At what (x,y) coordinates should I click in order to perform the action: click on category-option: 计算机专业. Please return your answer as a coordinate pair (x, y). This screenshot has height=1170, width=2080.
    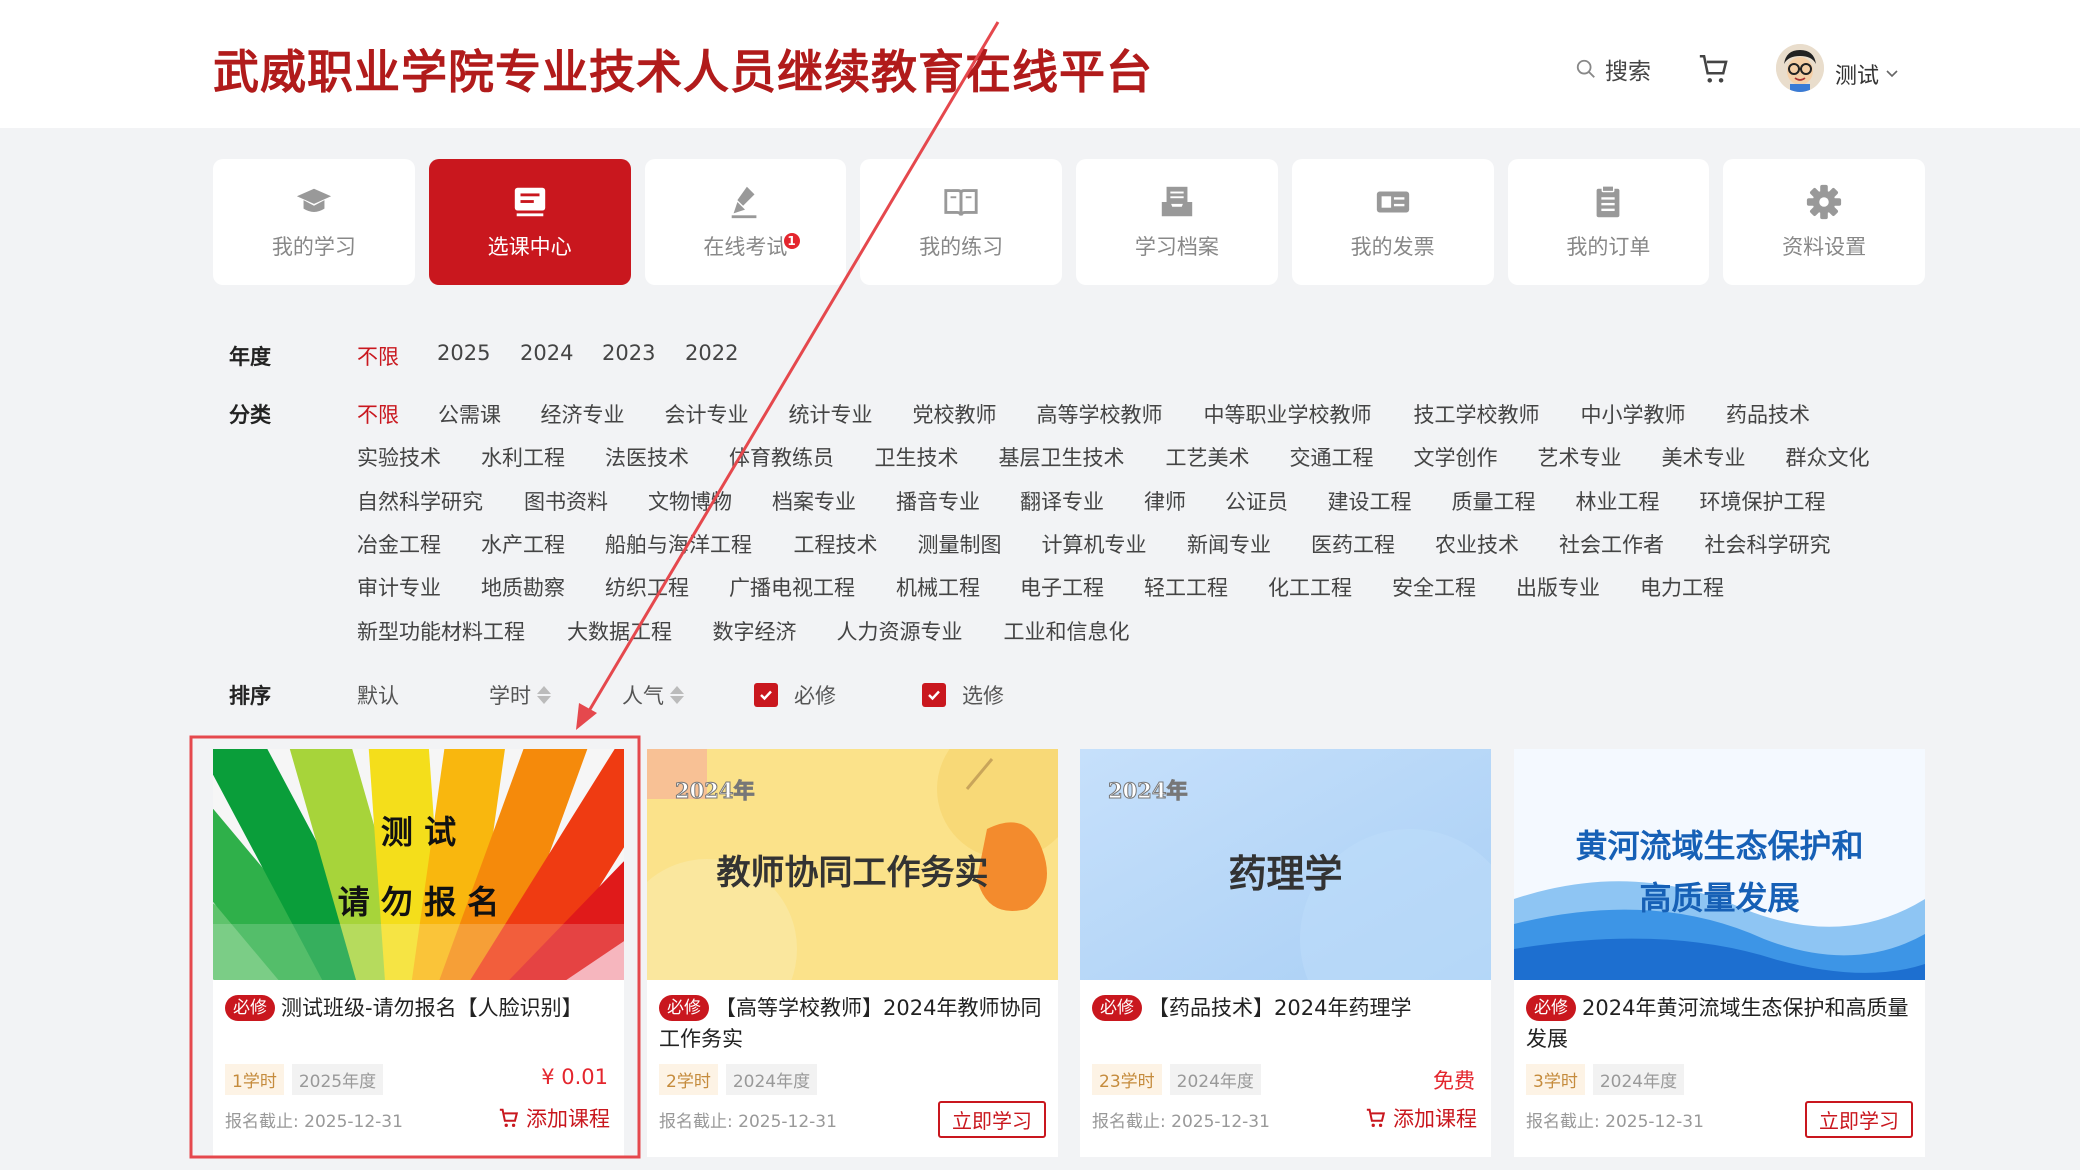
    Looking at the image, I should click on (1094, 544).